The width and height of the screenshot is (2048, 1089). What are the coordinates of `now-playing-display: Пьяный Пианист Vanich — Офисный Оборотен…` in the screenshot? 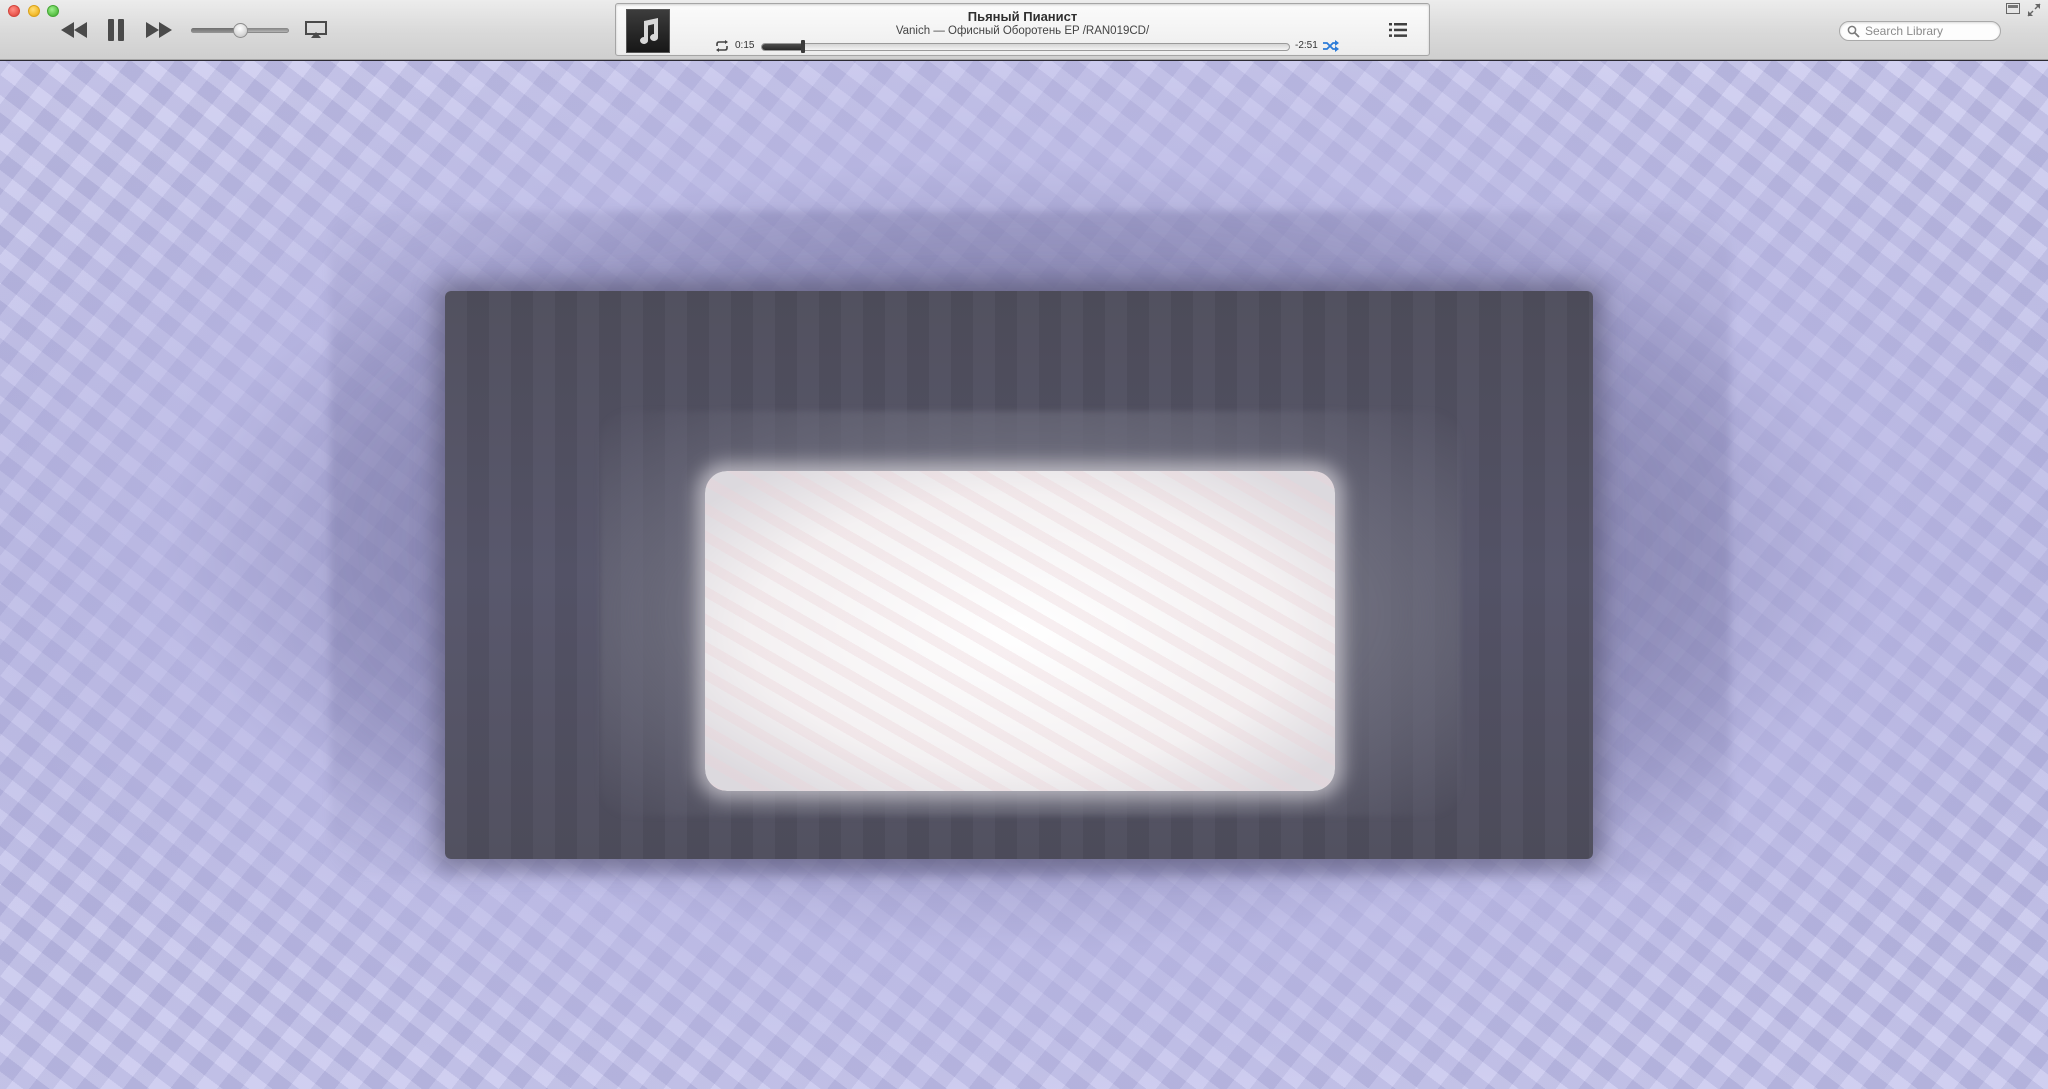 It's located at (1022, 29).